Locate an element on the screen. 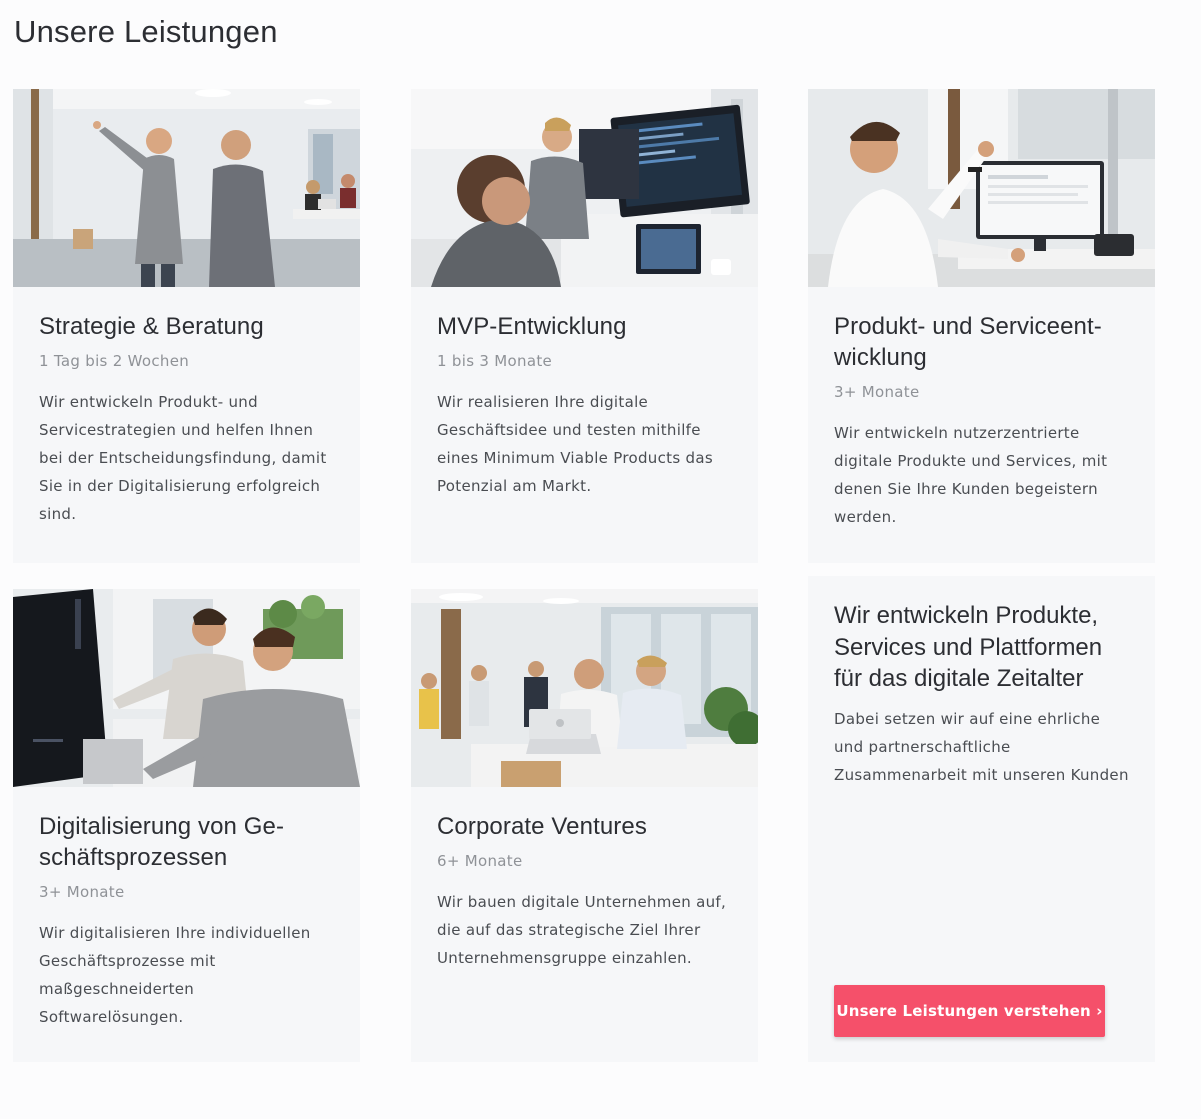  page-title: Unsere Leistungen is located at coordinates (146, 31).